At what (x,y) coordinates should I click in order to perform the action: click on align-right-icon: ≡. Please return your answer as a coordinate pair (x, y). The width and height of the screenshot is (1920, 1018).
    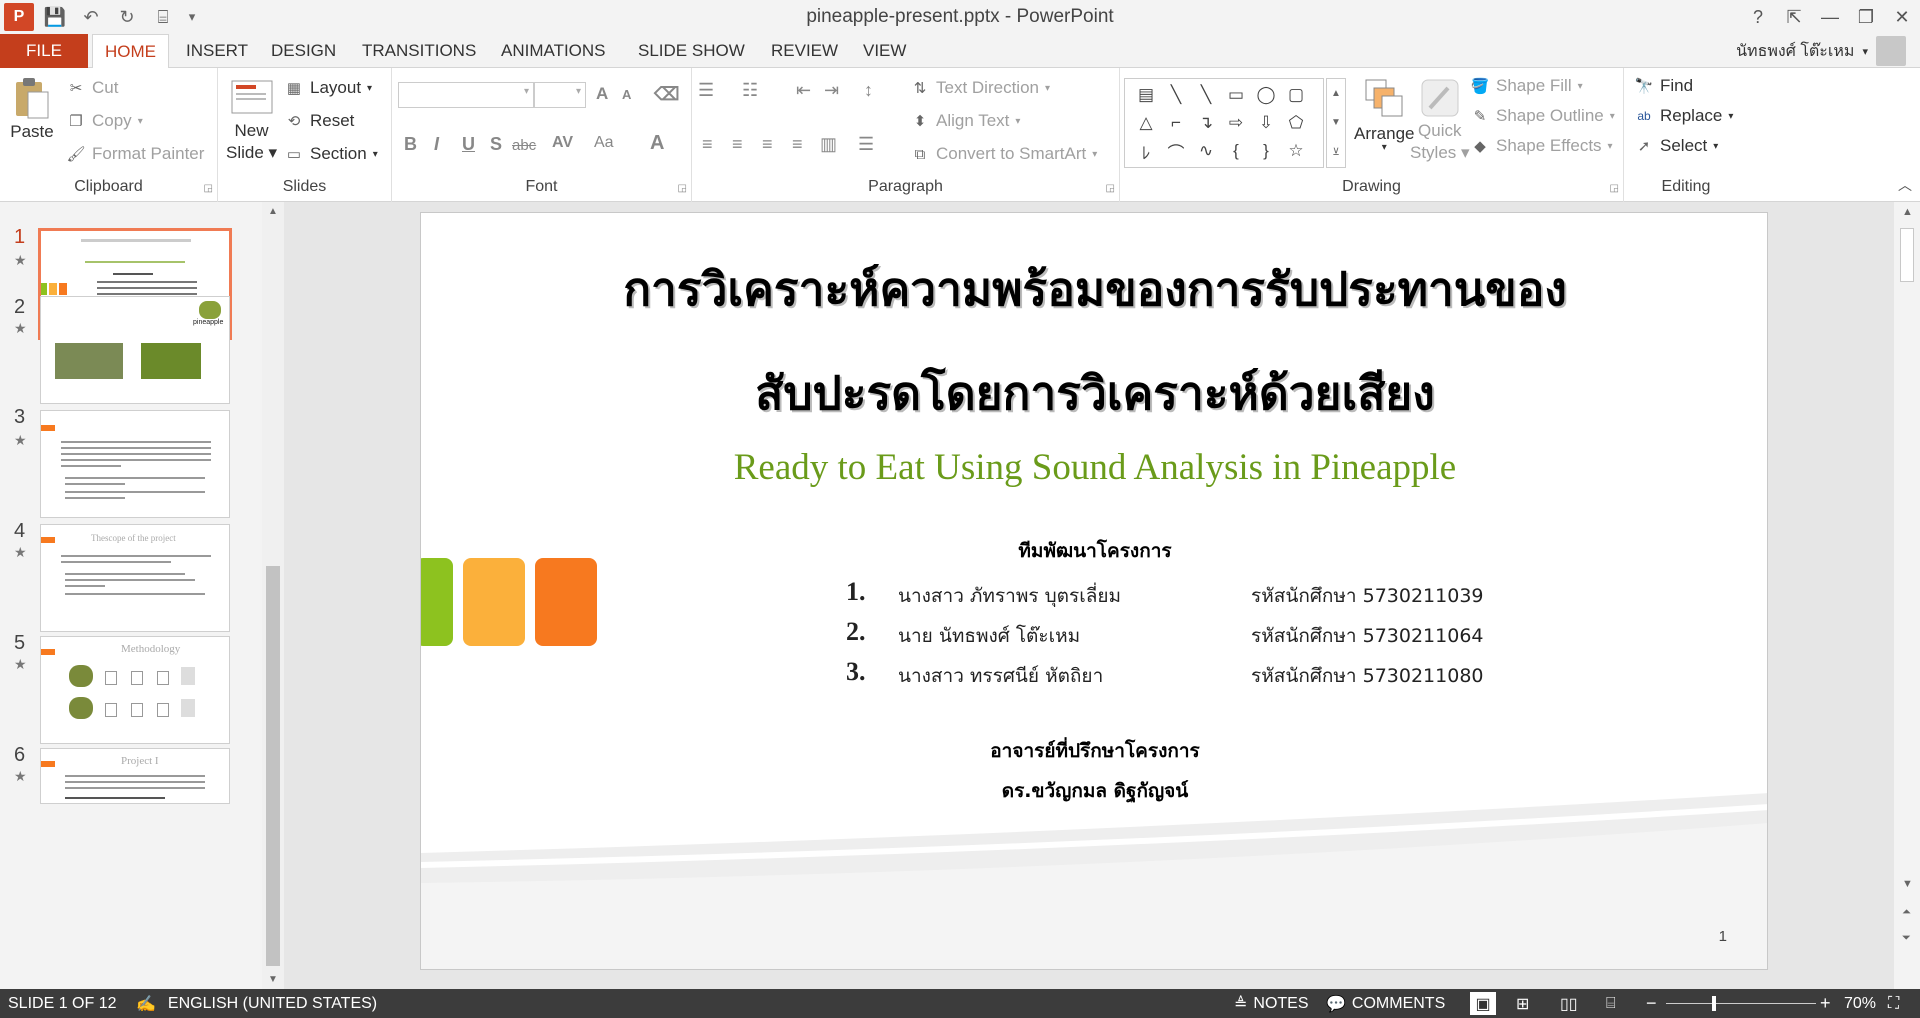
    Looking at the image, I should click on (767, 144).